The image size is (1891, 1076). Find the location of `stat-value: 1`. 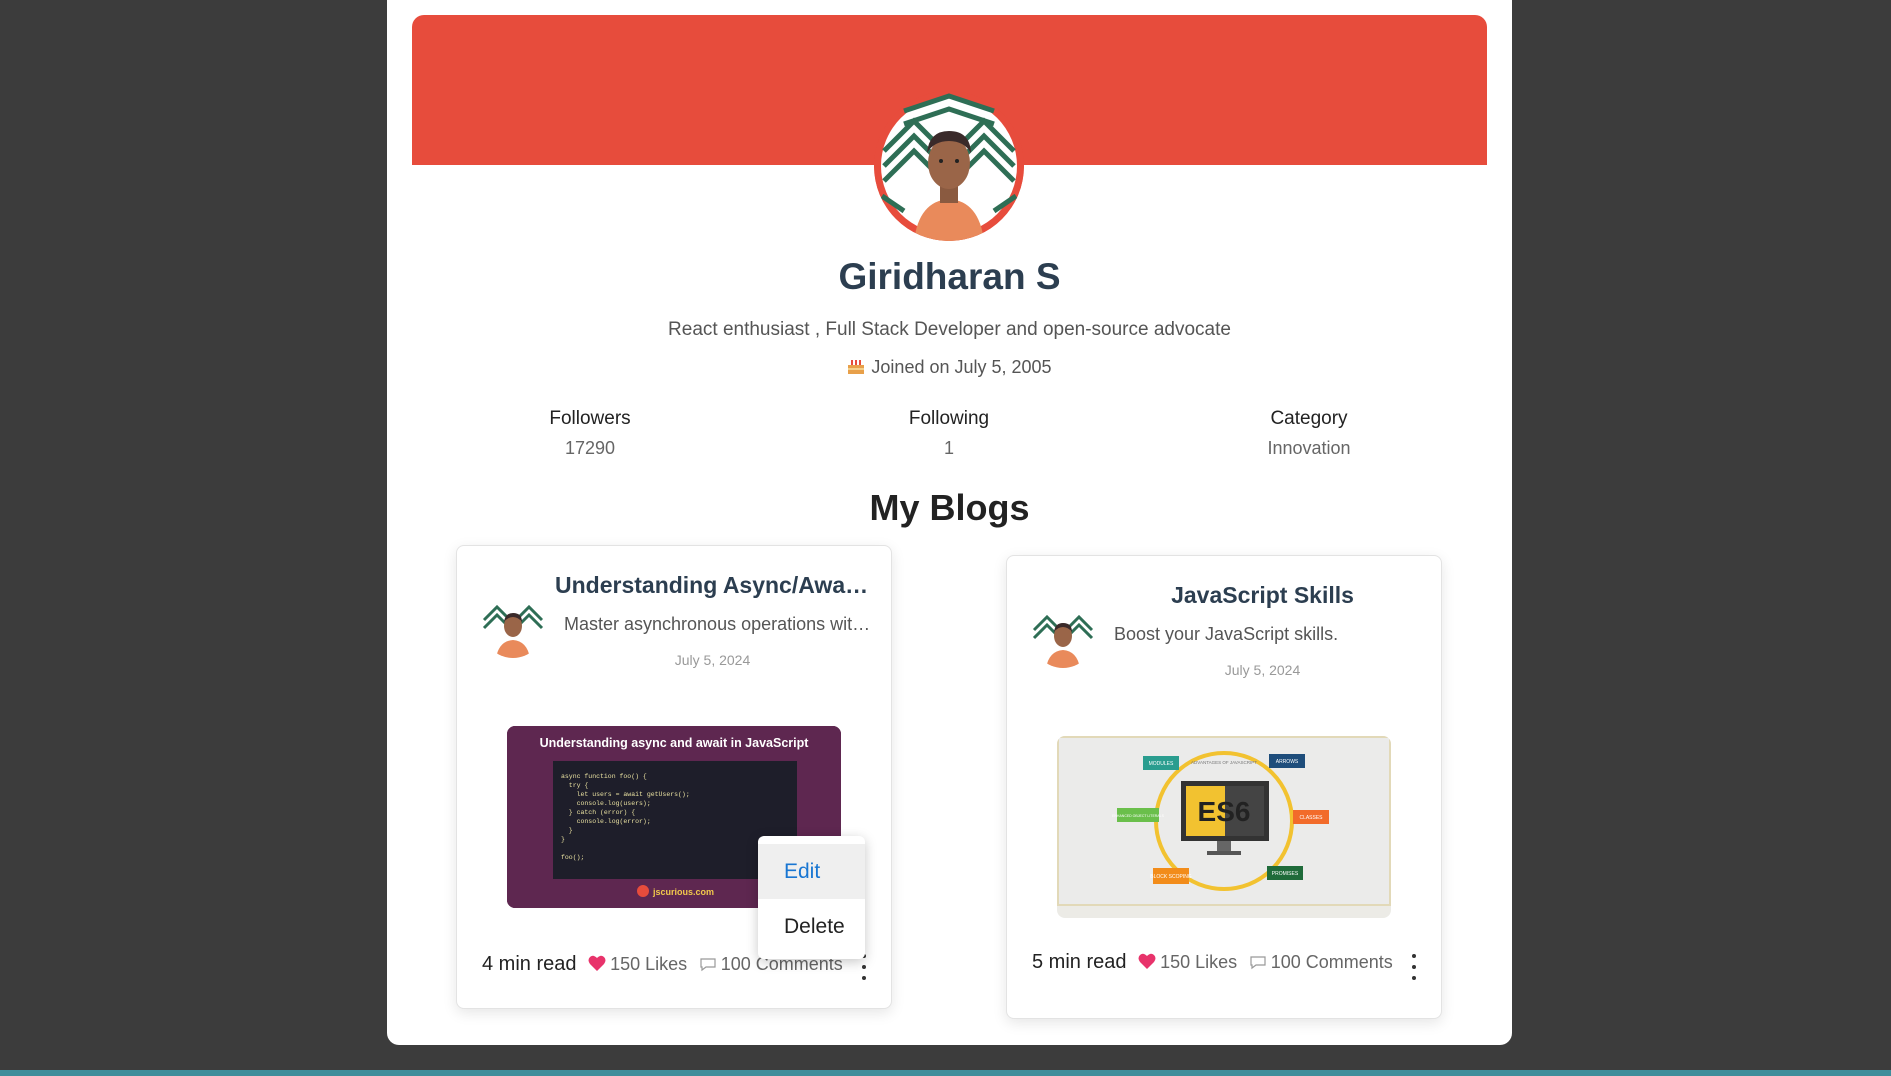

stat-value: 1 is located at coordinates (948, 448).